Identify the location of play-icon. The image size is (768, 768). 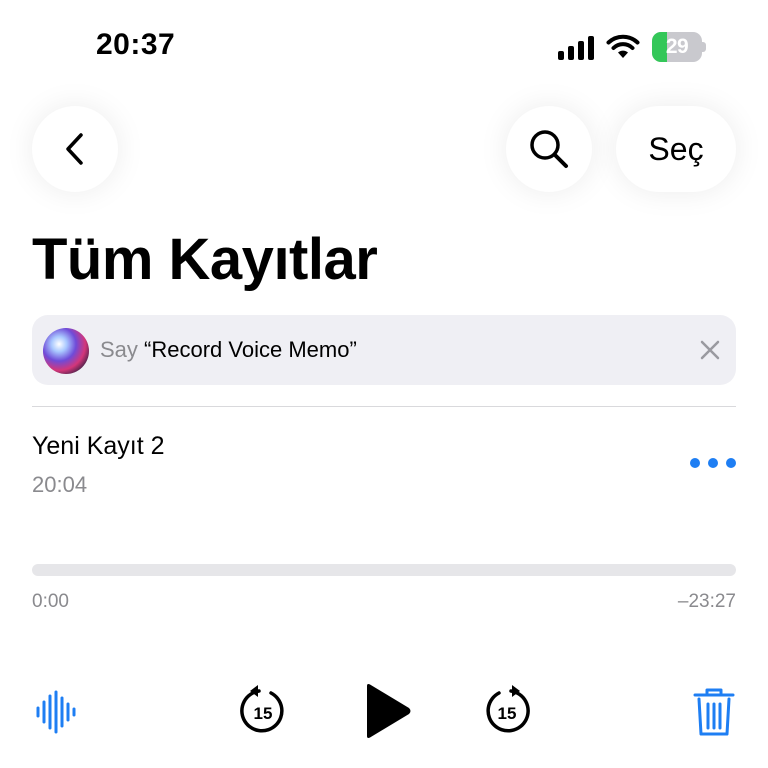
(389, 711).